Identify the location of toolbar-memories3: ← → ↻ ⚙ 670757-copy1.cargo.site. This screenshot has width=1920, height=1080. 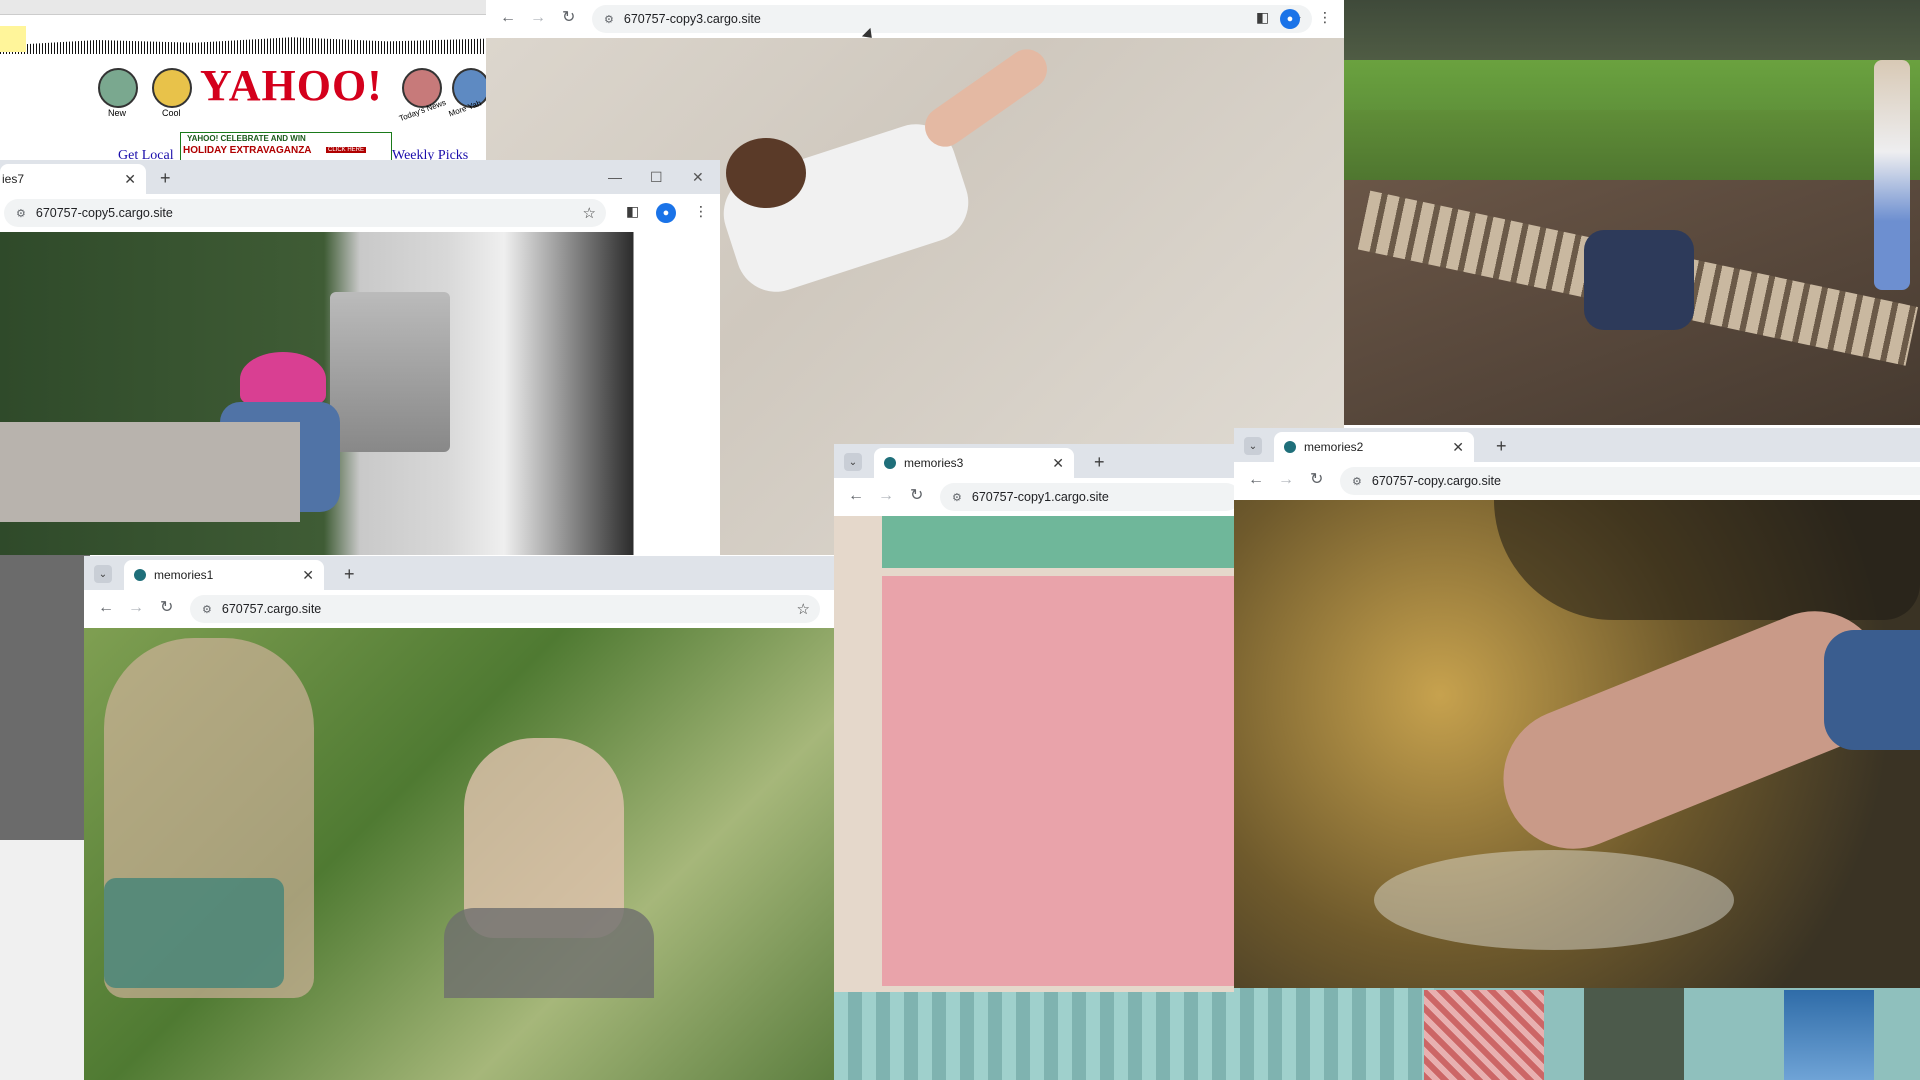
(1034, 497).